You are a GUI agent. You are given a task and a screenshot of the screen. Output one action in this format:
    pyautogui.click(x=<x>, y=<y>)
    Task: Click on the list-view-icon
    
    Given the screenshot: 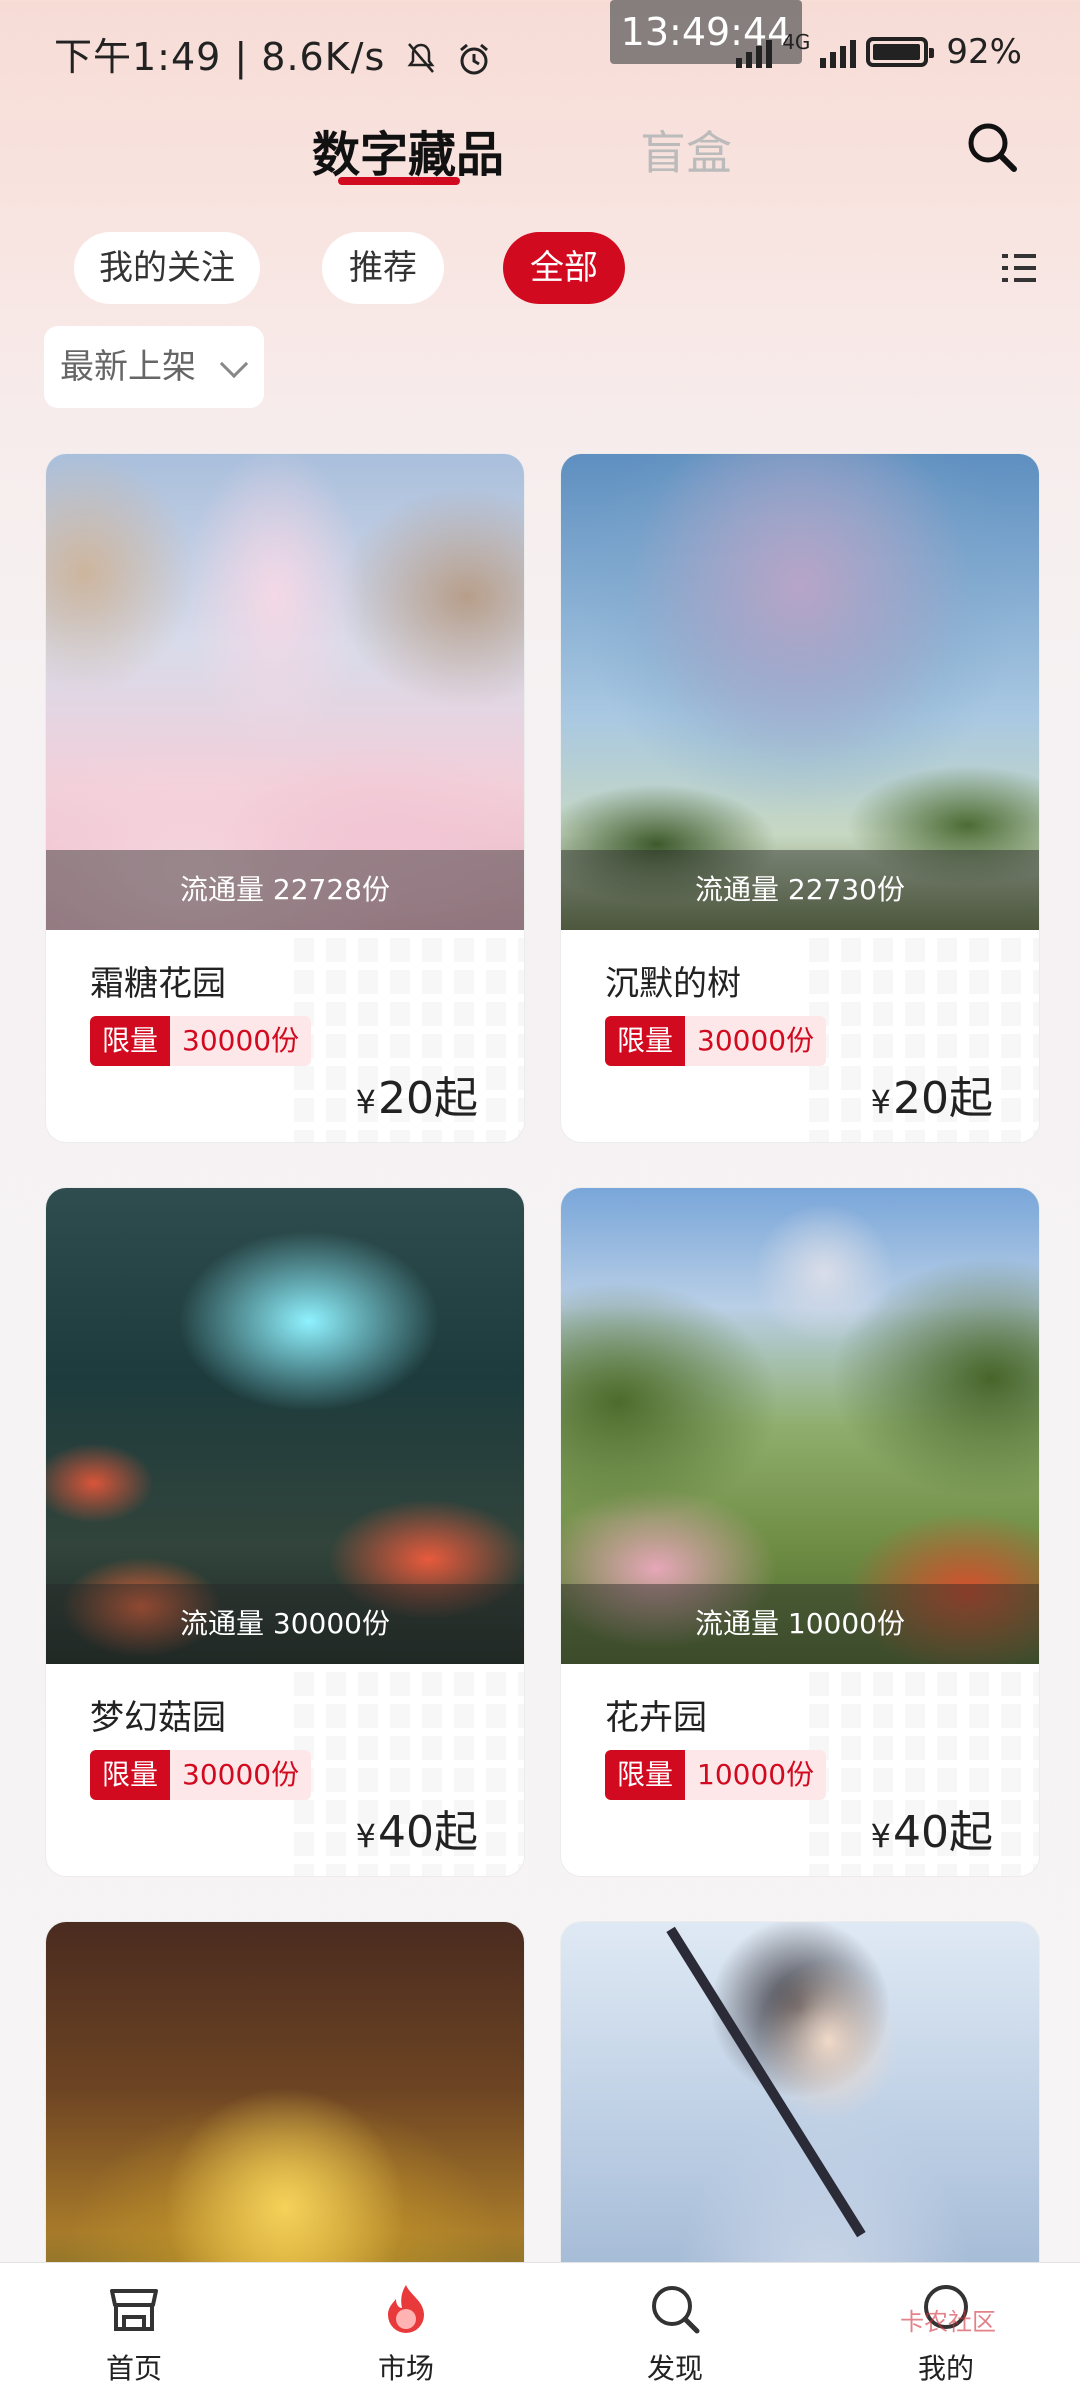 What is the action you would take?
    pyautogui.click(x=1019, y=268)
    